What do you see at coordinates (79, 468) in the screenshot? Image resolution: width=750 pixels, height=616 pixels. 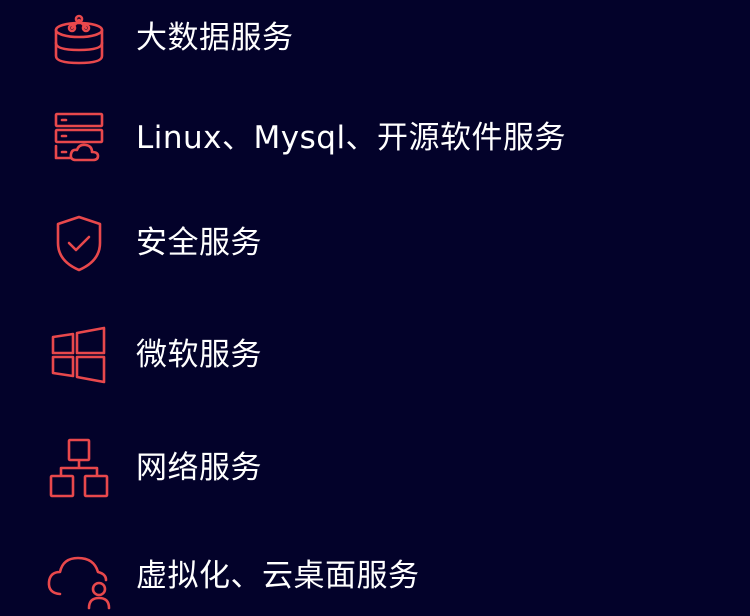 I see `network-topology-icon` at bounding box center [79, 468].